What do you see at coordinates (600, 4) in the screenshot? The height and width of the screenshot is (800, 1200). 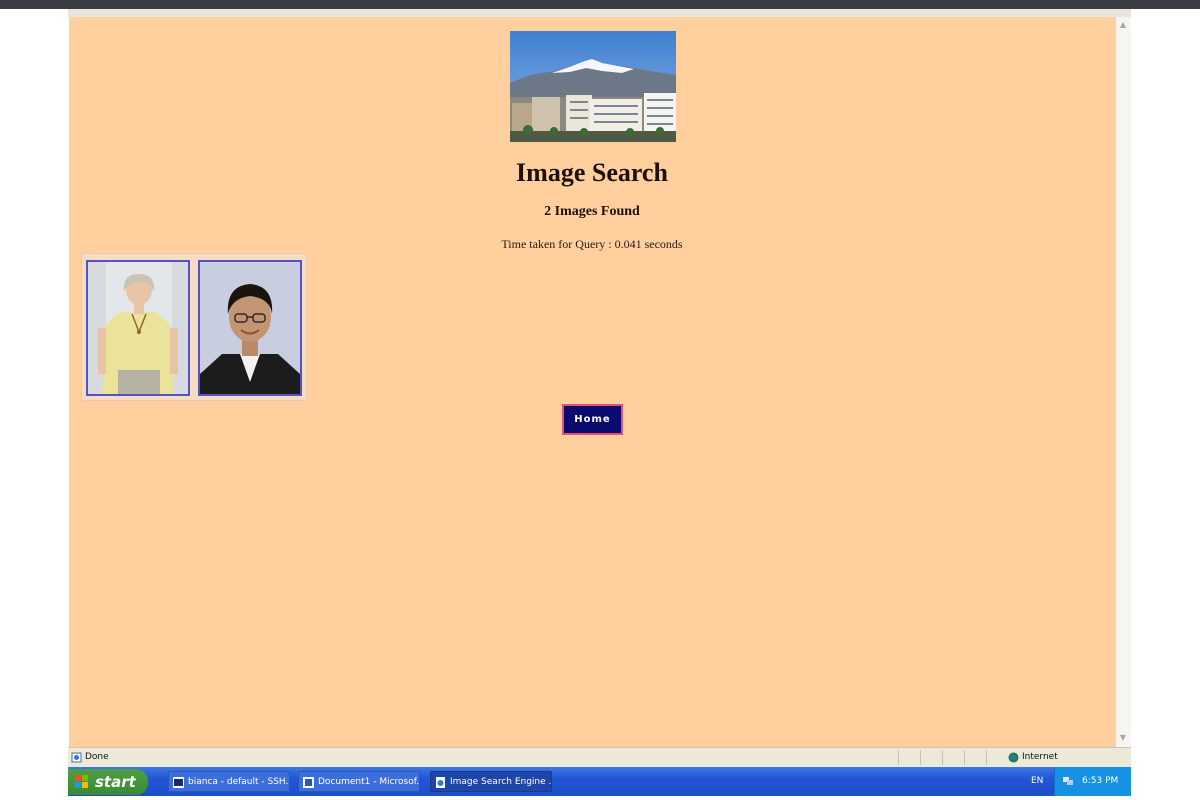 I see `window-top-edge` at bounding box center [600, 4].